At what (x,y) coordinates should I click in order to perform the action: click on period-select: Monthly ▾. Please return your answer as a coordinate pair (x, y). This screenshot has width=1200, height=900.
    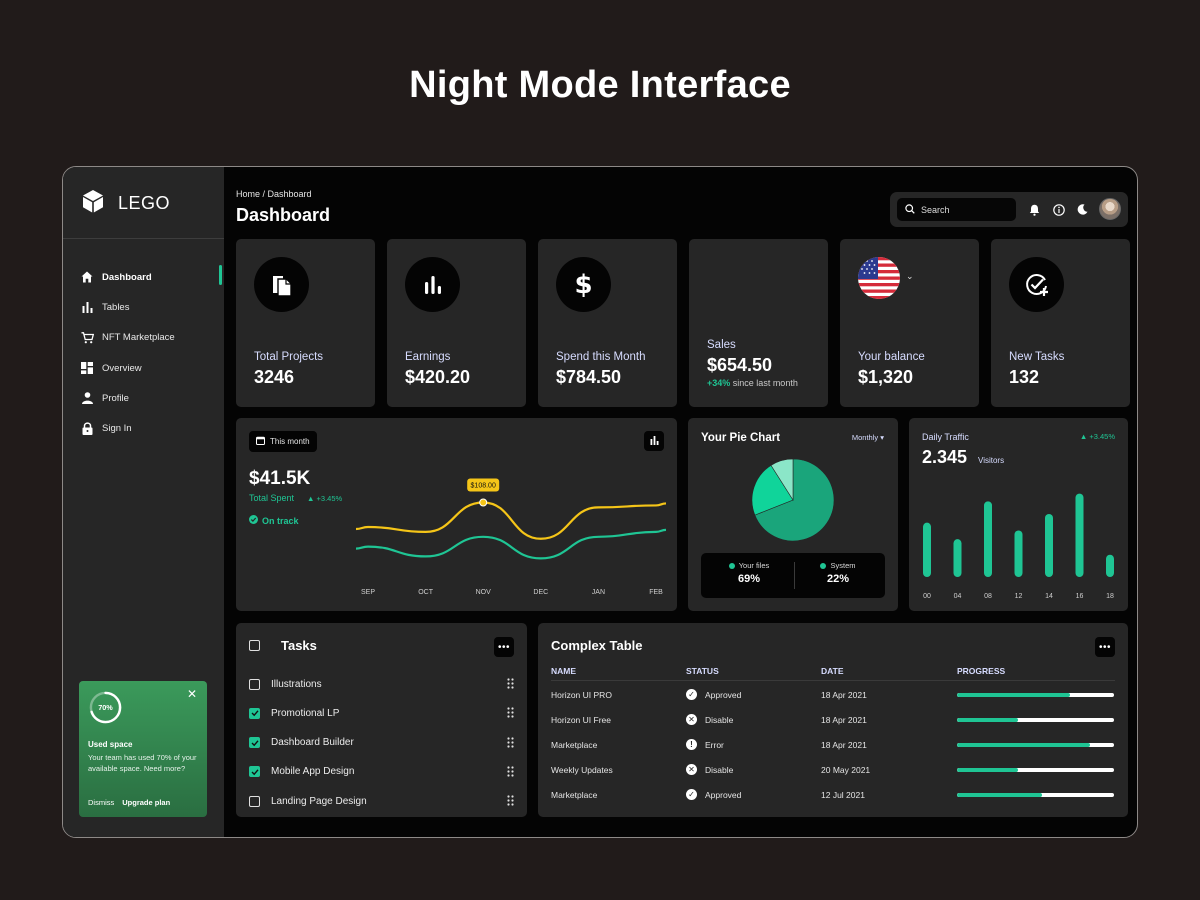
    Looking at the image, I should click on (868, 437).